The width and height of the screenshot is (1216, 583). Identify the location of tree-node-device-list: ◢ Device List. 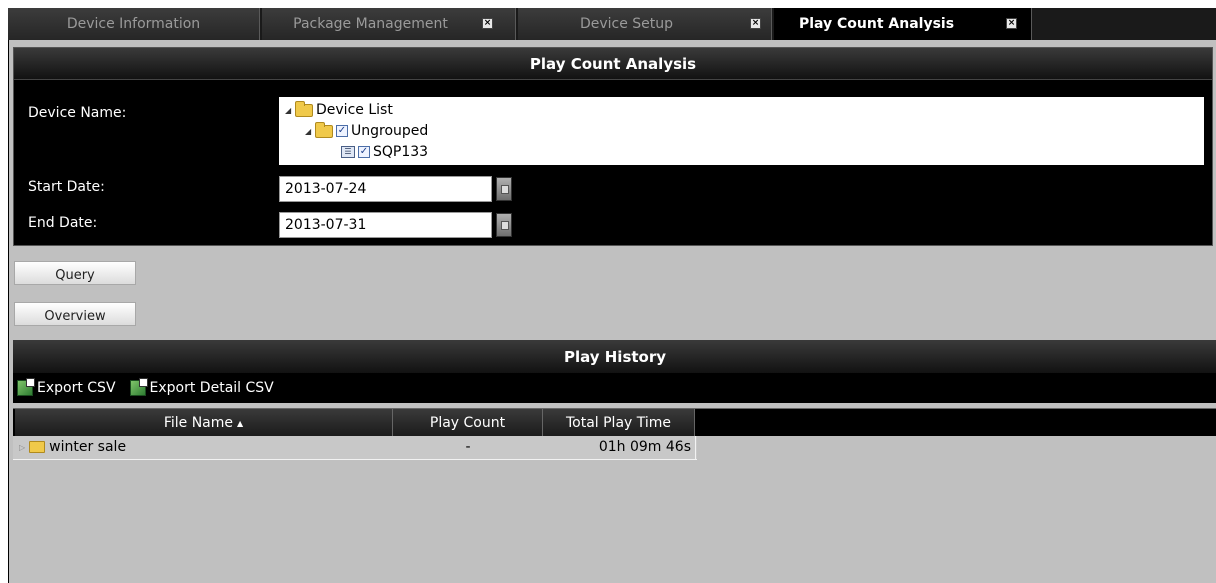
(339, 110).